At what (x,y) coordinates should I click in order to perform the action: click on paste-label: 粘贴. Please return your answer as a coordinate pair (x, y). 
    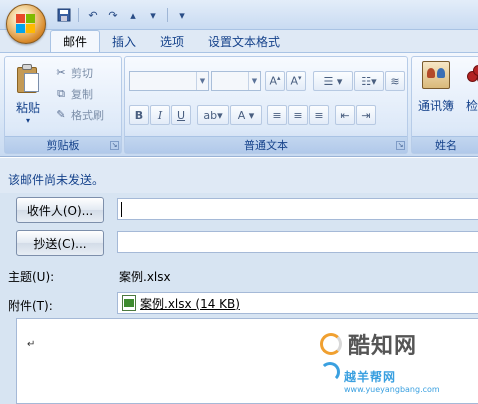
    Looking at the image, I should click on (27, 108).